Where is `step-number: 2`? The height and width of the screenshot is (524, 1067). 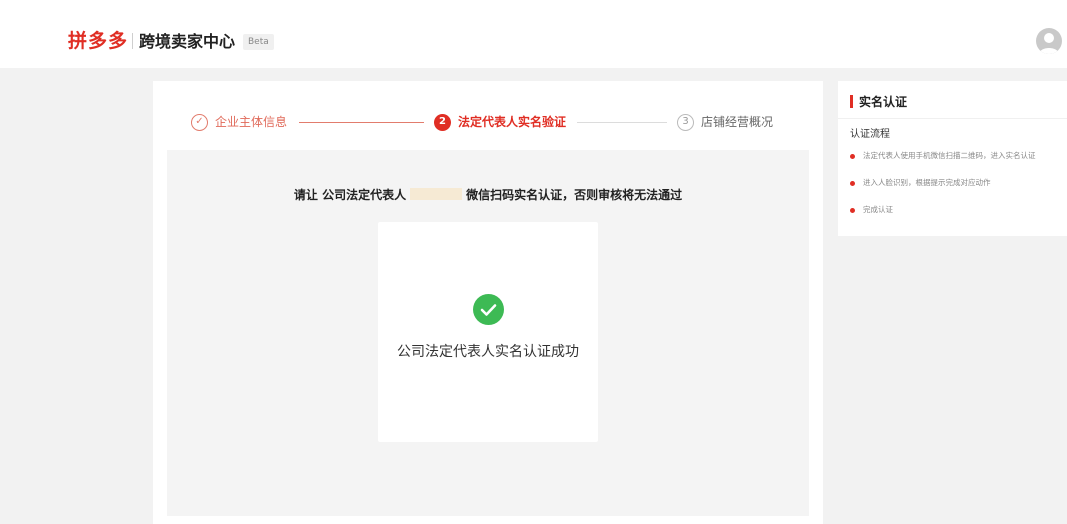 step-number: 2 is located at coordinates (442, 122).